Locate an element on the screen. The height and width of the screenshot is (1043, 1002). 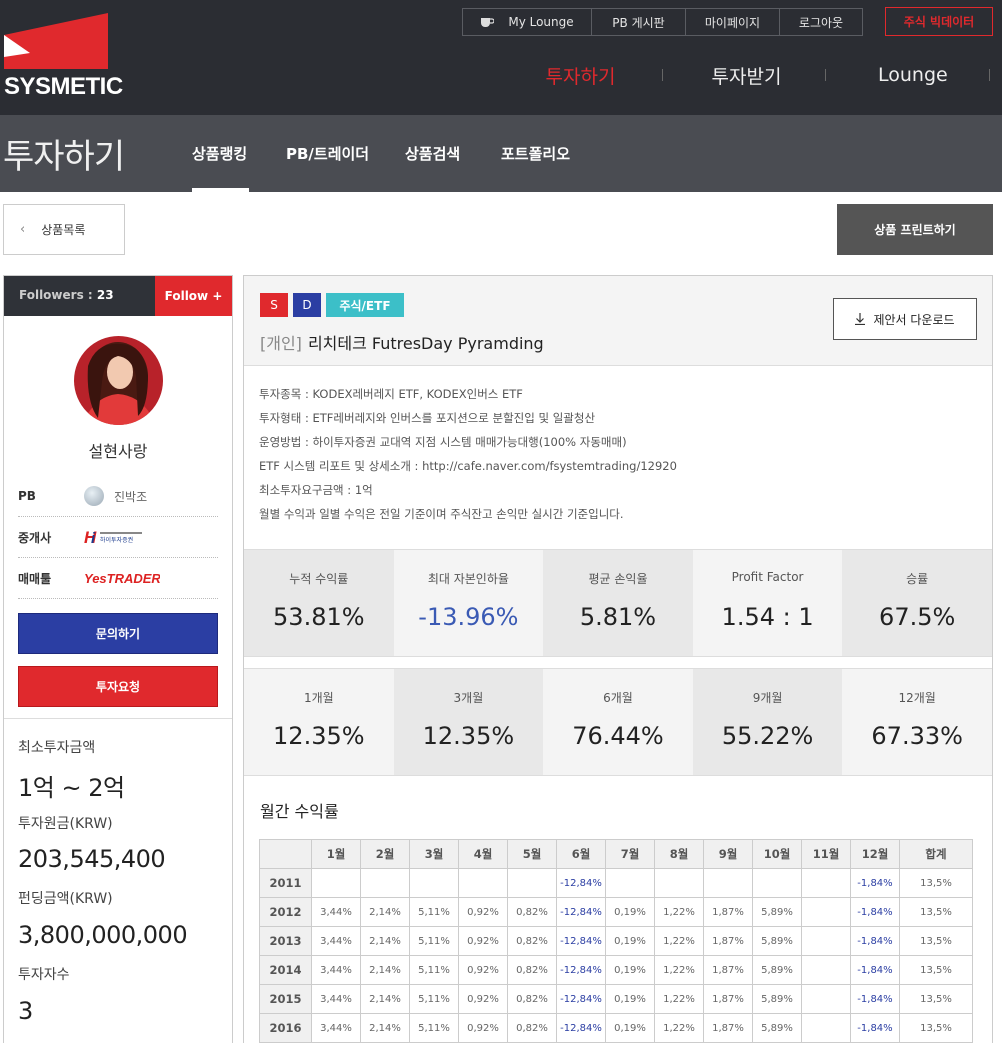
broker-logo: H i 하이투자증권 is located at coordinates (114, 537).